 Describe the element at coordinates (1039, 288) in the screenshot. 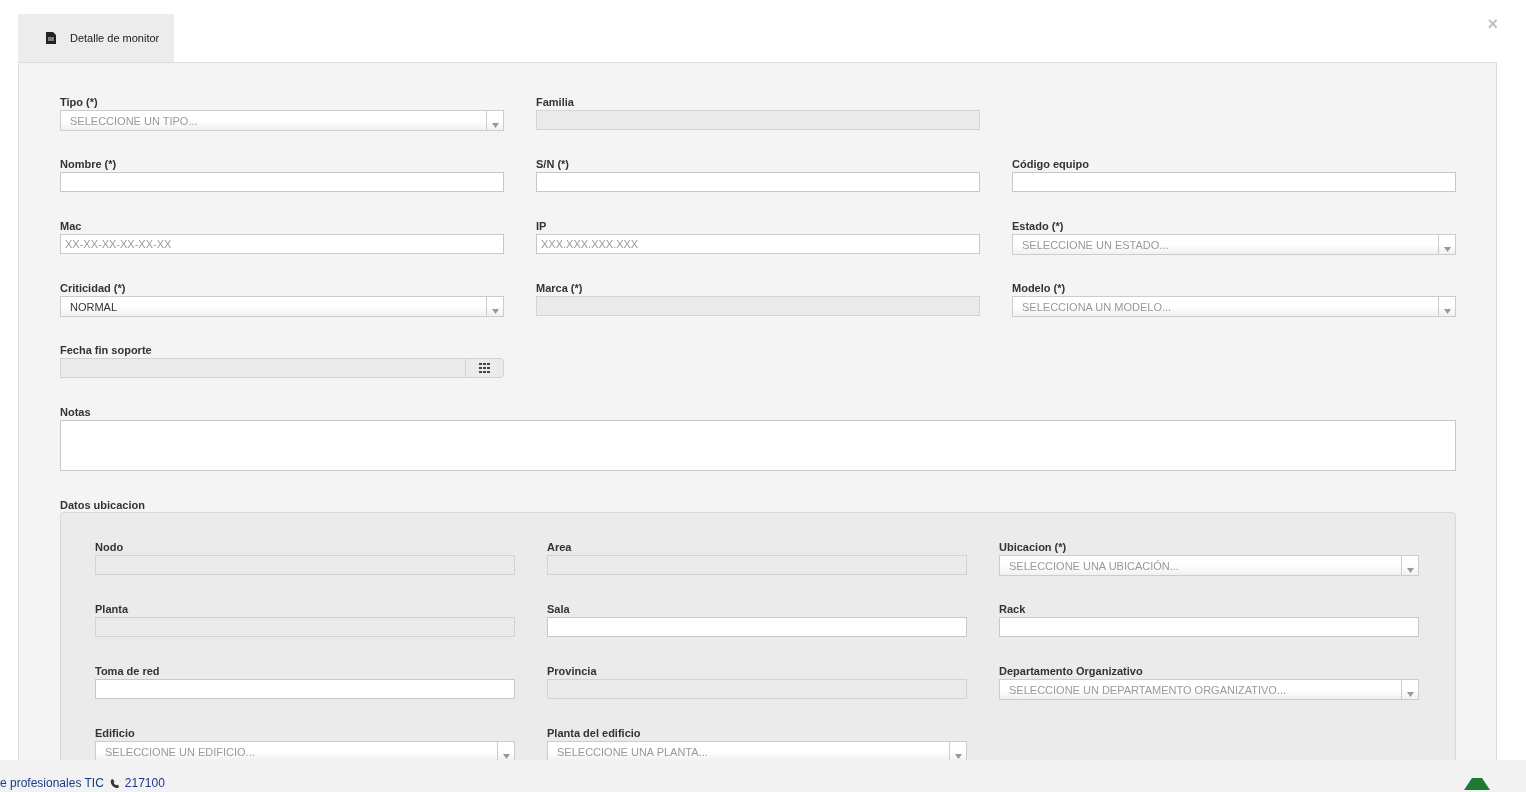

I see `field-label: Modelo (*)` at that location.